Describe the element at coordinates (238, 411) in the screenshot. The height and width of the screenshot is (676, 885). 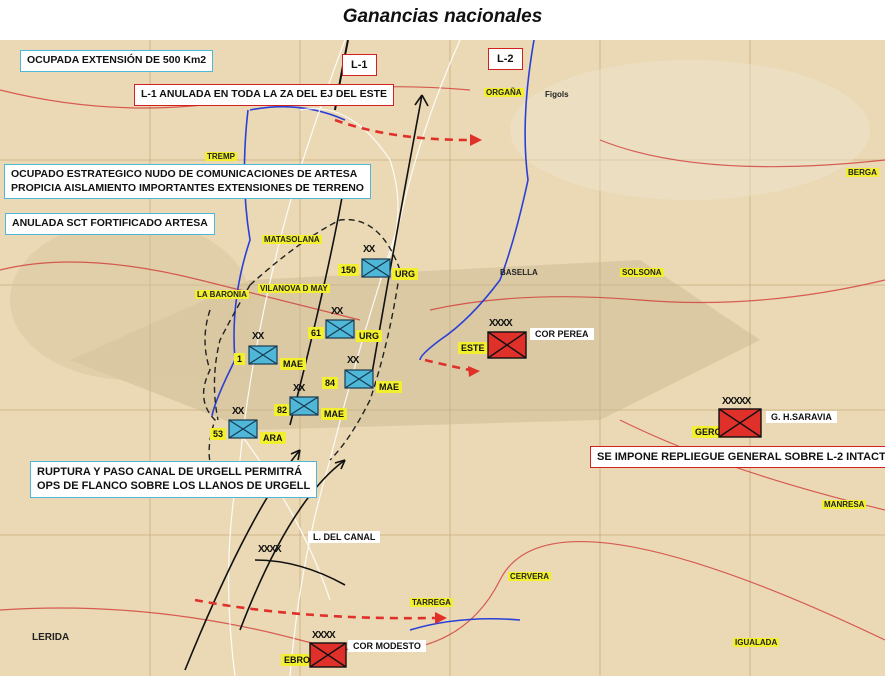
I see `unit-53-echelon: XX` at that location.